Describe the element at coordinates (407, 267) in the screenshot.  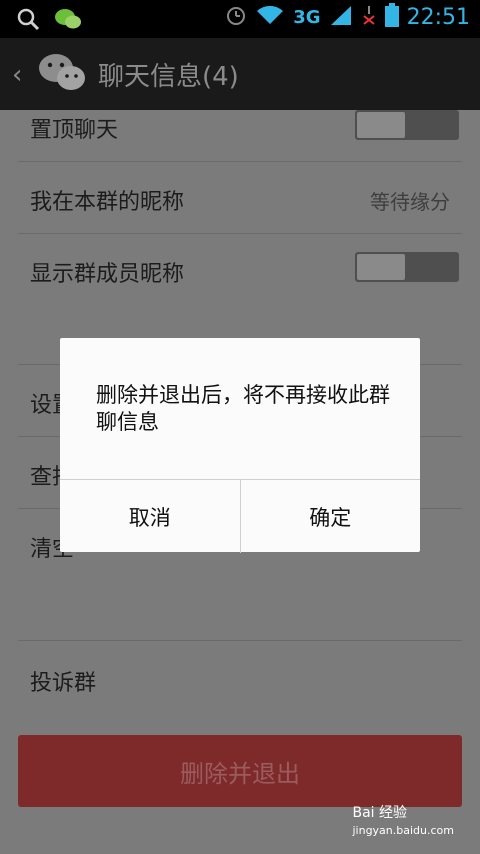
I see `show-nicknames-toggle` at that location.